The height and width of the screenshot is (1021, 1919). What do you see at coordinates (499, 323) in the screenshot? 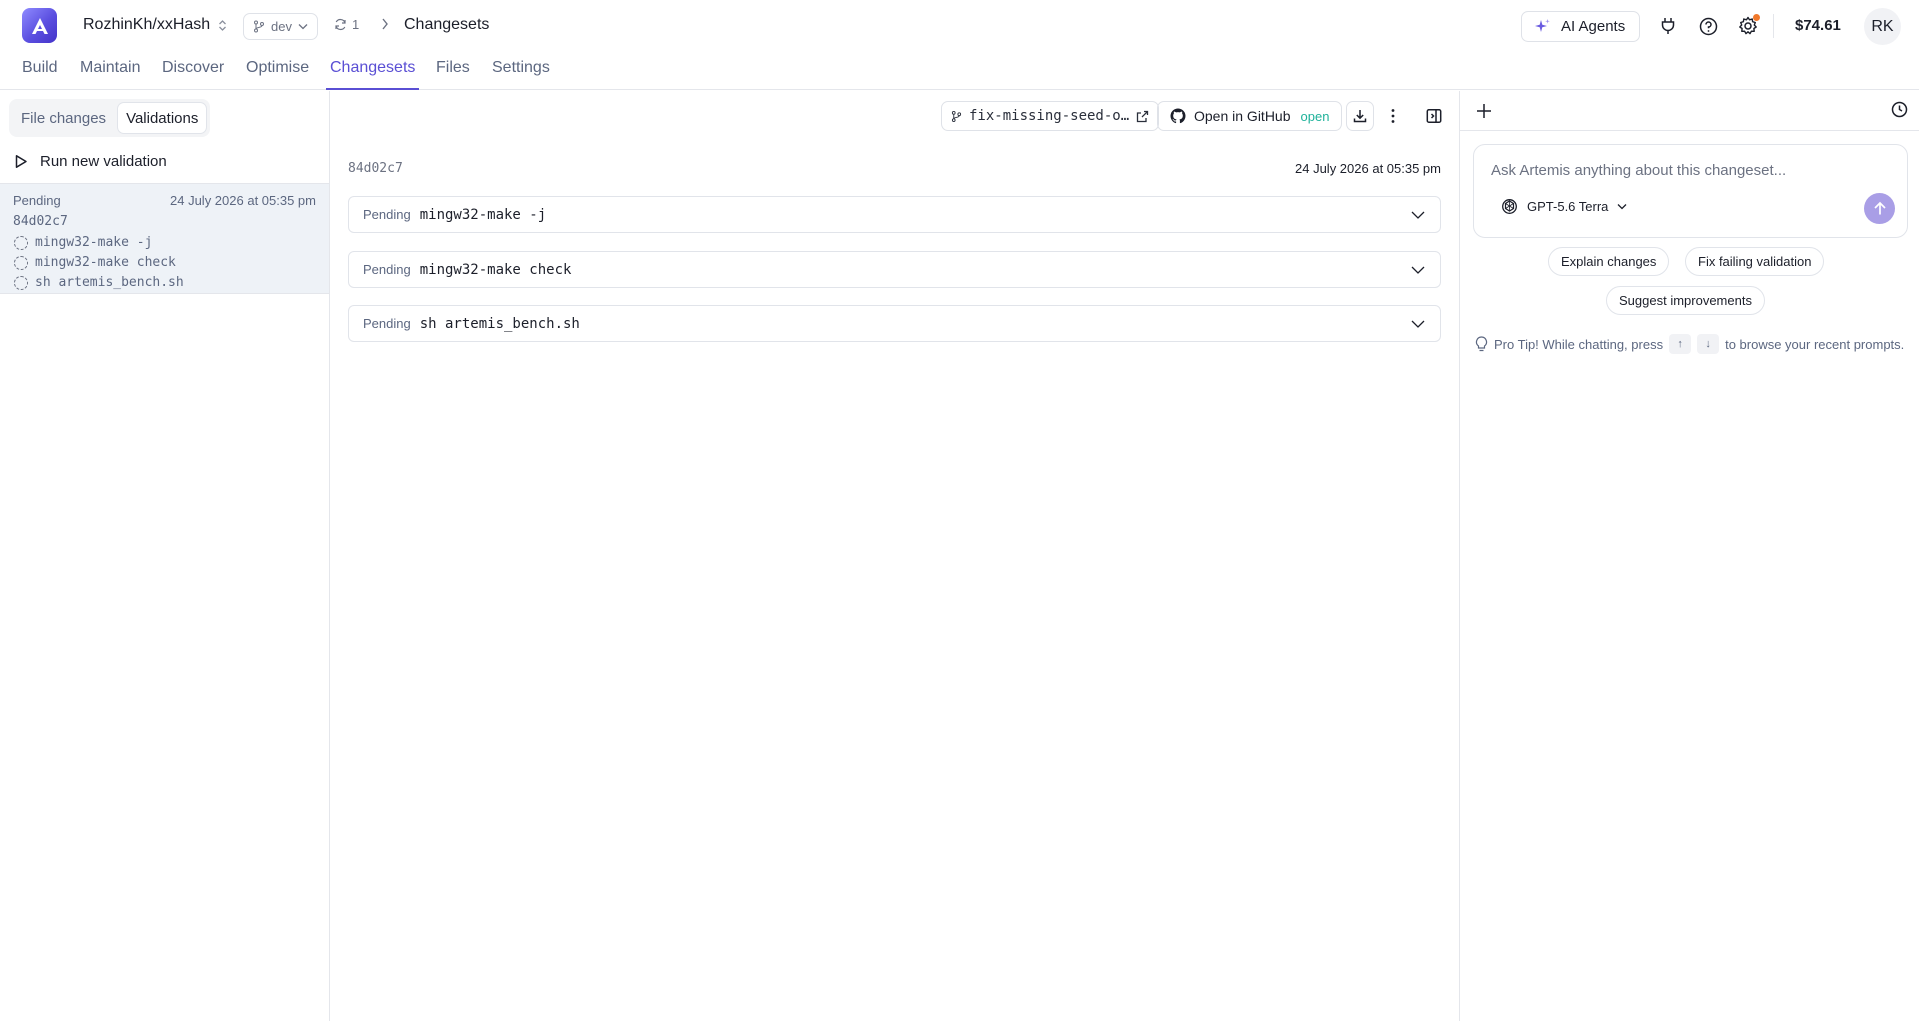
I see `step-command: sh artemis_bench.sh` at bounding box center [499, 323].